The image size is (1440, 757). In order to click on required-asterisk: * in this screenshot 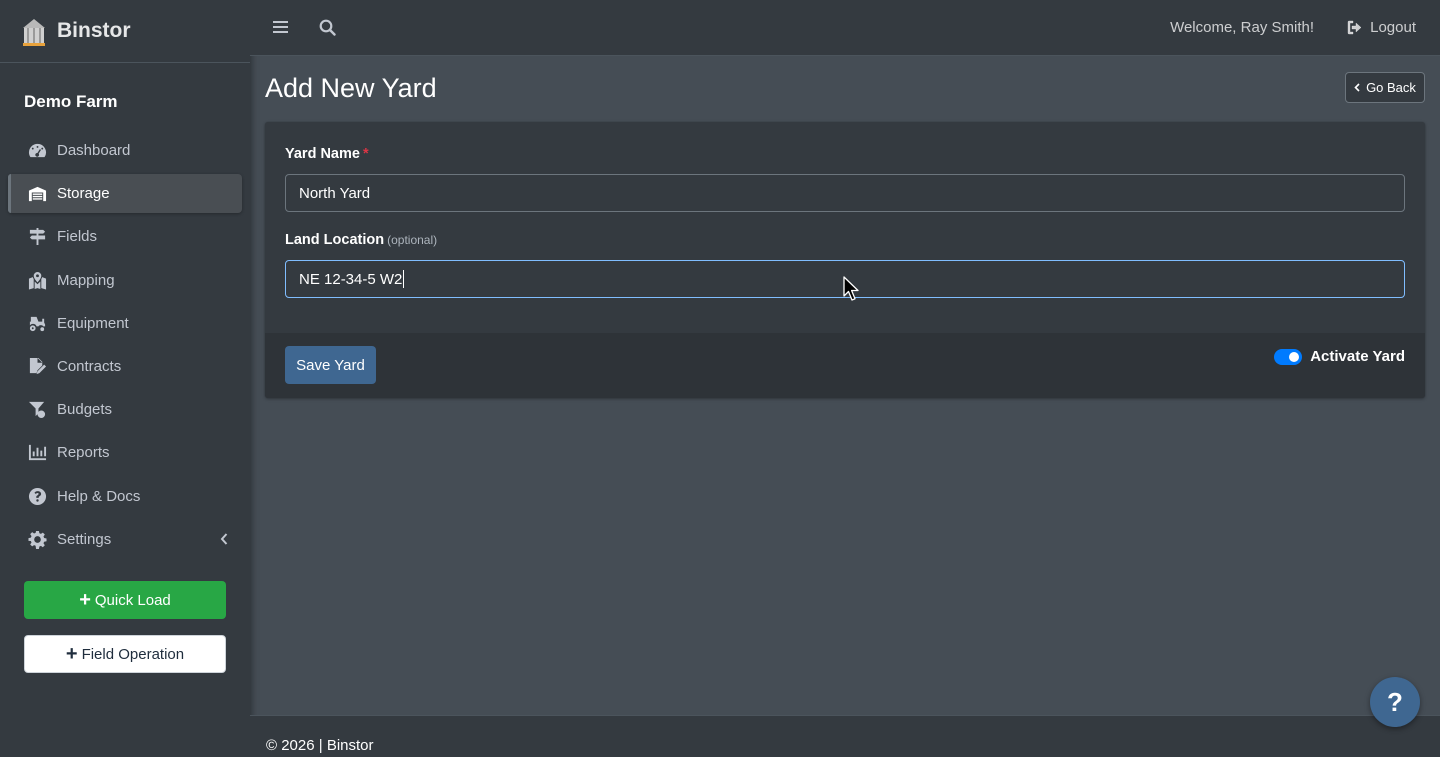, I will do `click(365, 154)`.